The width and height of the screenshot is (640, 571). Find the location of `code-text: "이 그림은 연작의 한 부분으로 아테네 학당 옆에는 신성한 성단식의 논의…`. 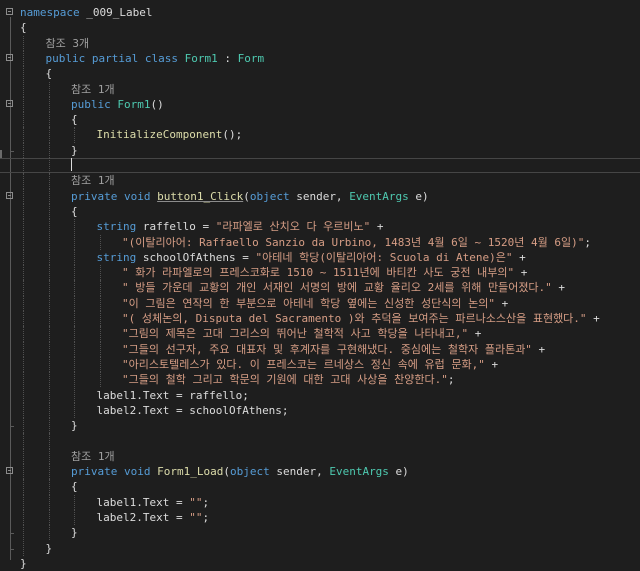

code-text: "이 그림은 연작의 한 부분으로 아테네 학당 옆에는 신성한 성단식의 논의… is located at coordinates (315, 303).